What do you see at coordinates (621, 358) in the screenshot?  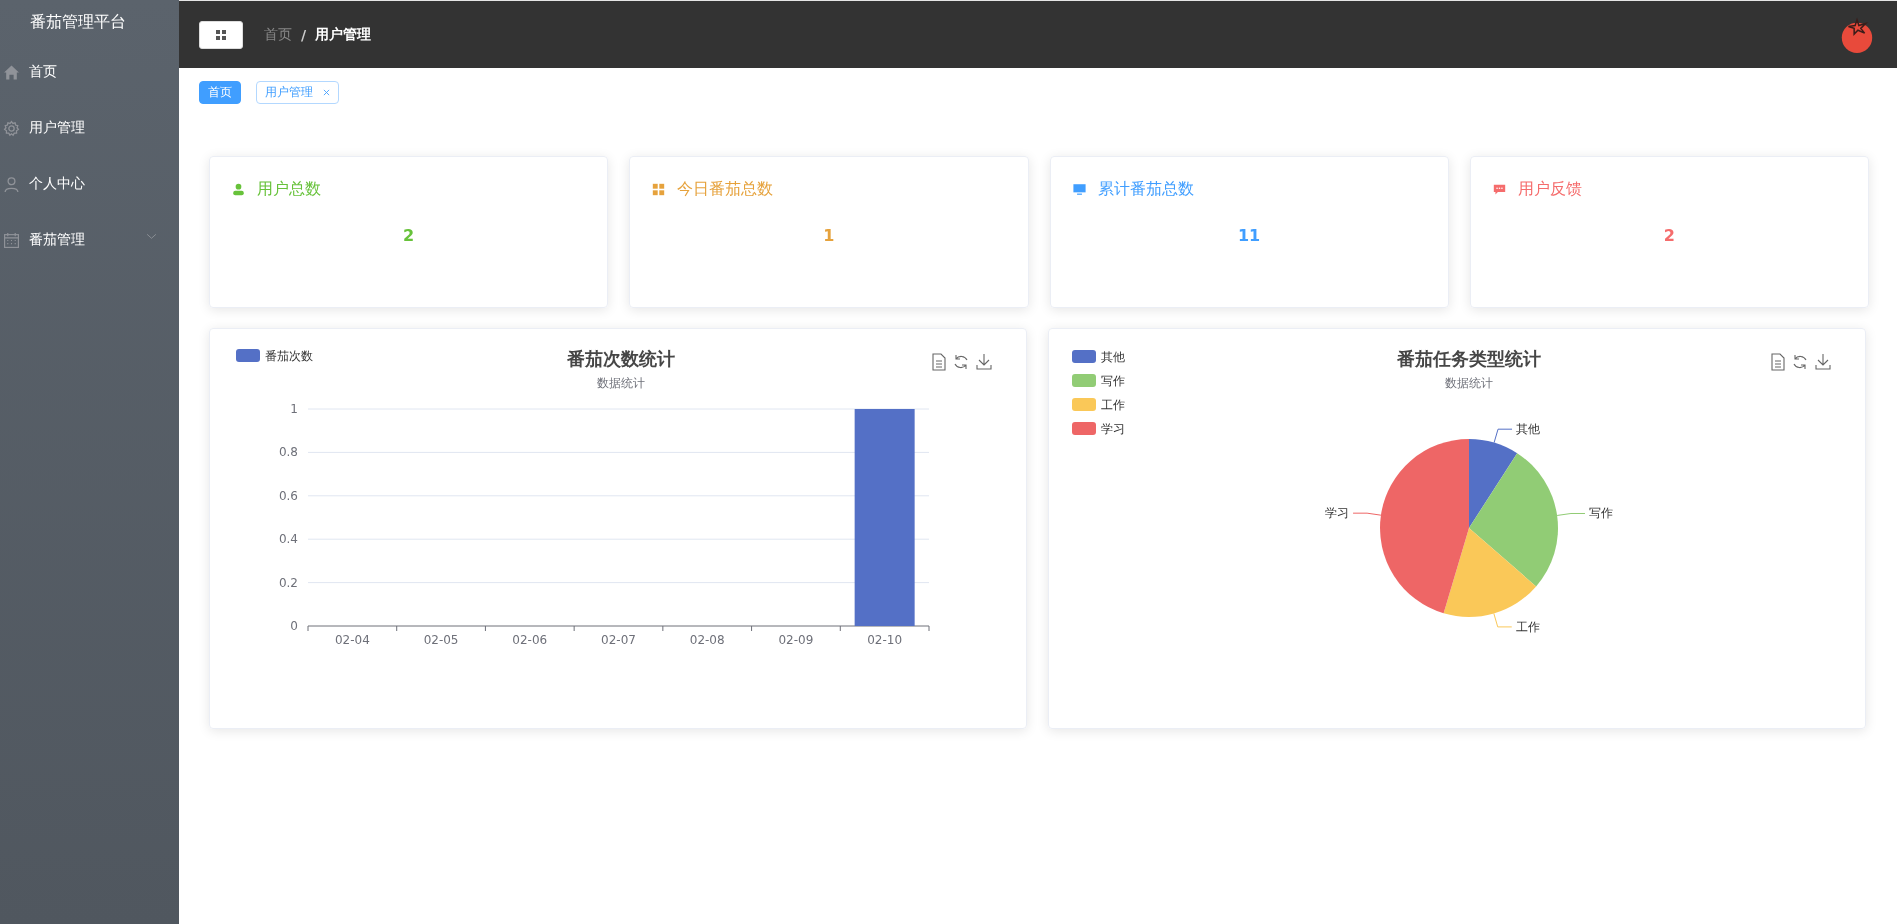 I see `chart-title: 番茄次数统计` at bounding box center [621, 358].